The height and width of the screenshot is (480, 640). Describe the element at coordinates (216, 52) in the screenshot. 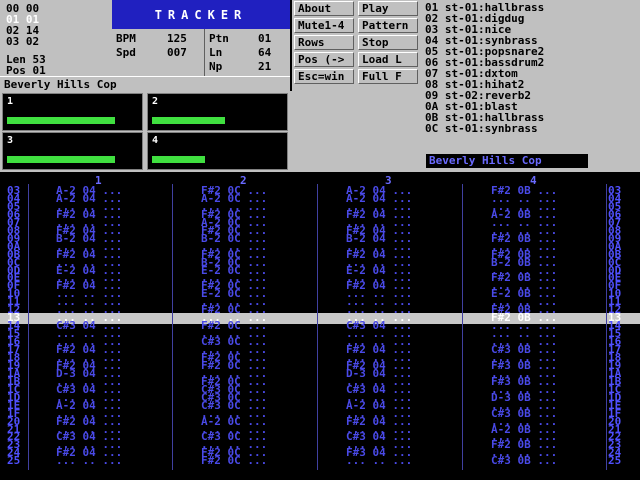

I see `ln-label: Ln` at that location.